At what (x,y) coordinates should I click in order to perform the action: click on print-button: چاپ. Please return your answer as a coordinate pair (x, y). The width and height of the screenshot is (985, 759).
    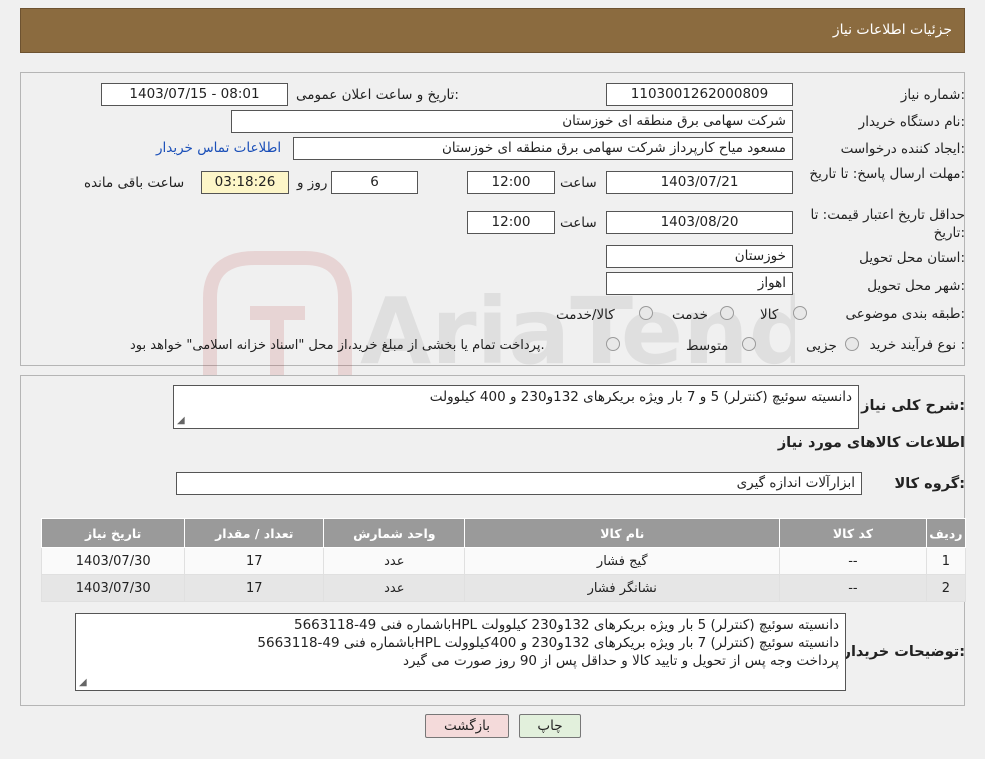
    Looking at the image, I should click on (550, 726).